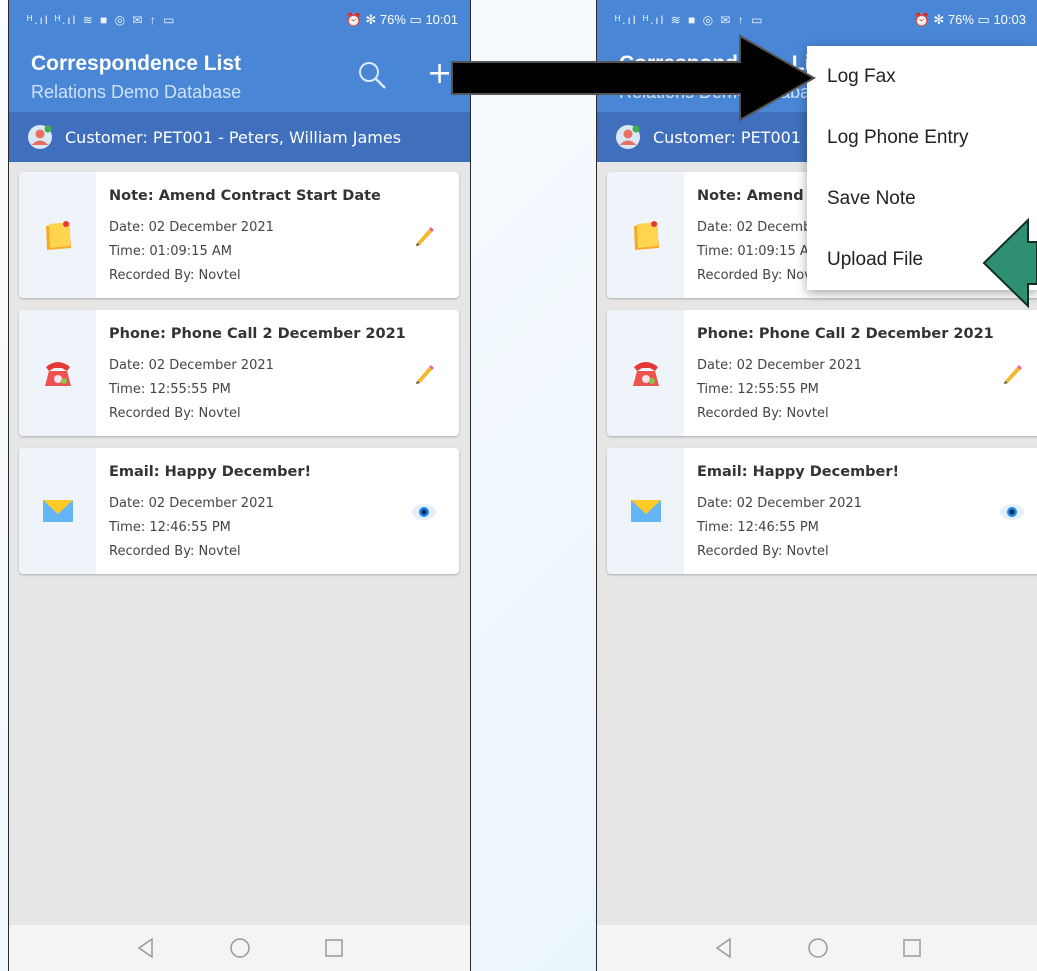  Describe the element at coordinates (40, 137) in the screenshot. I see `user-avatar-icon` at that location.